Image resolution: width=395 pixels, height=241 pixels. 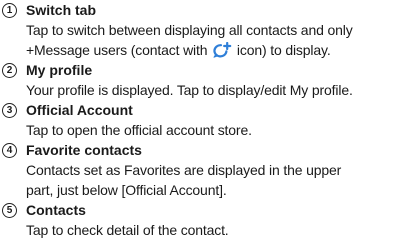 I want to click on item-heading: 1 Switch tab, so click(x=197, y=10).